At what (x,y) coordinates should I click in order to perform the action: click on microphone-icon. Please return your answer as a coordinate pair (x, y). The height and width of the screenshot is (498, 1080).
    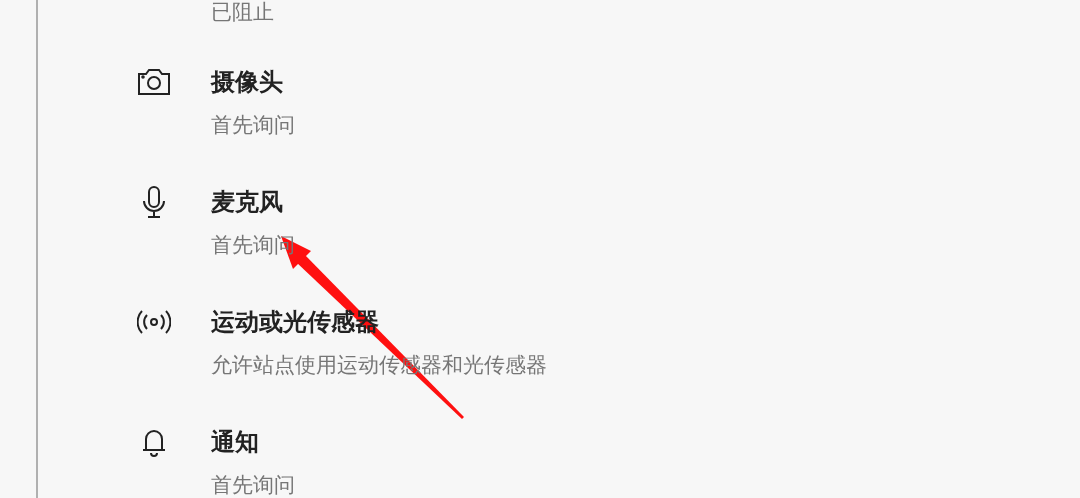
    Looking at the image, I should click on (154, 202).